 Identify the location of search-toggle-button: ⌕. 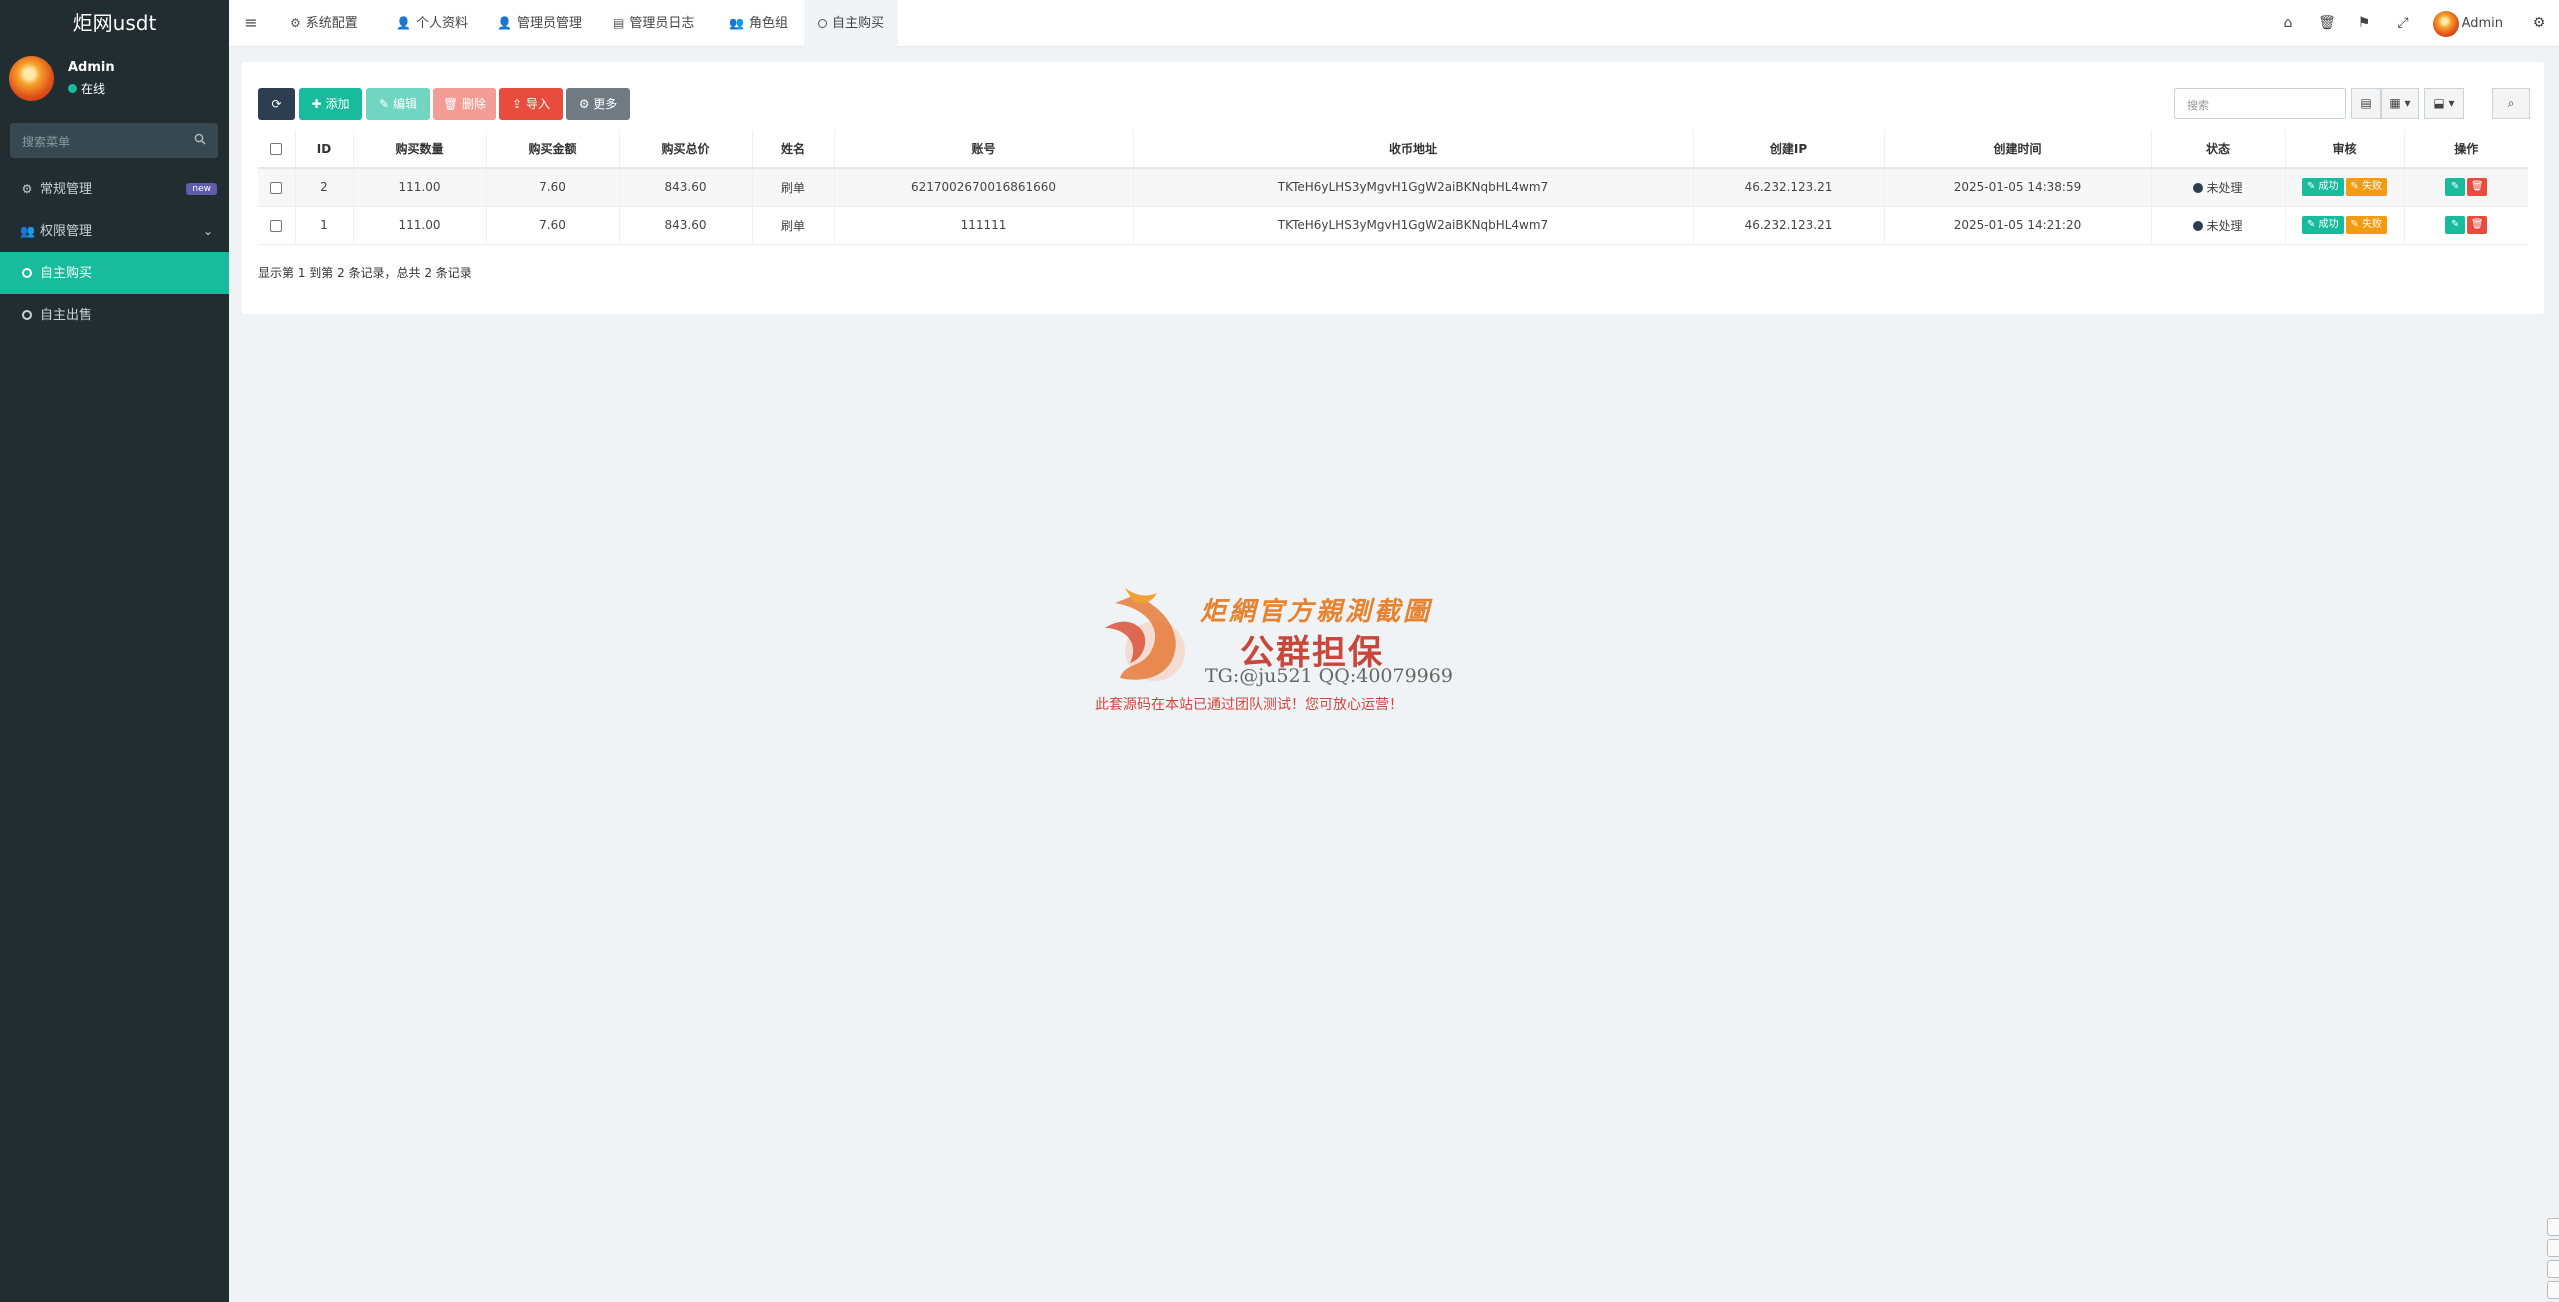
(2511, 103).